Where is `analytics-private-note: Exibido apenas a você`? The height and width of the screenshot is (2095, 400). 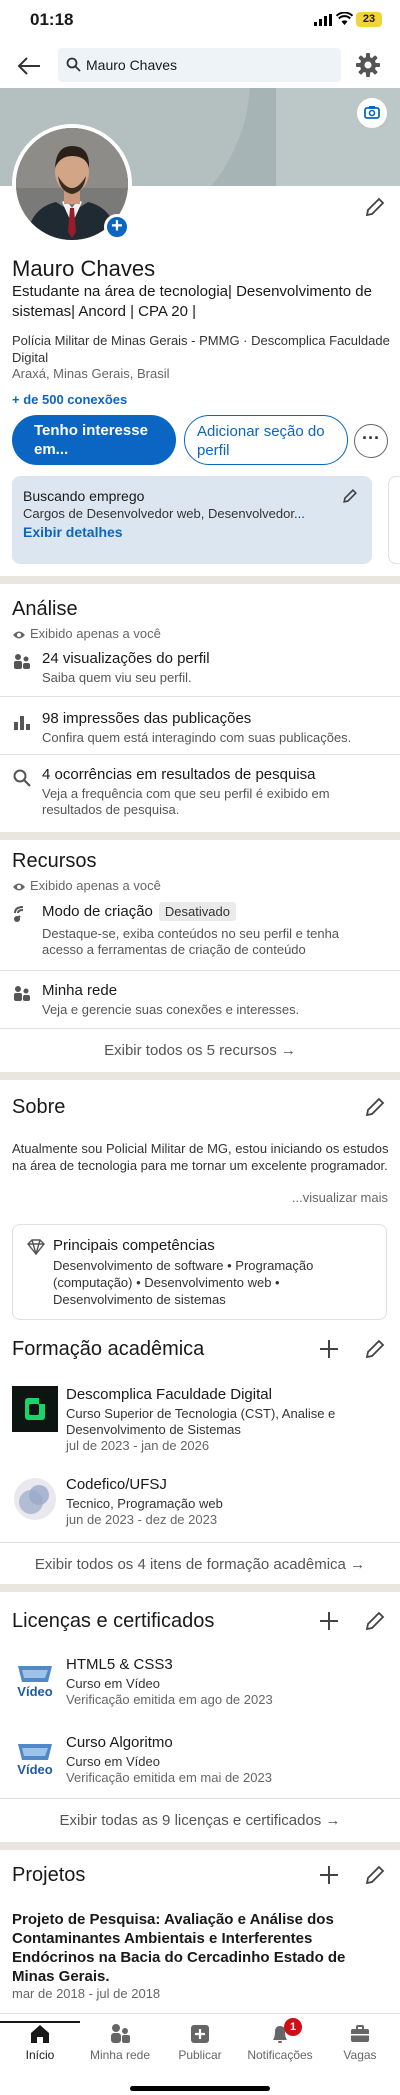
analytics-private-note: Exibido apenas a você is located at coordinates (86, 633).